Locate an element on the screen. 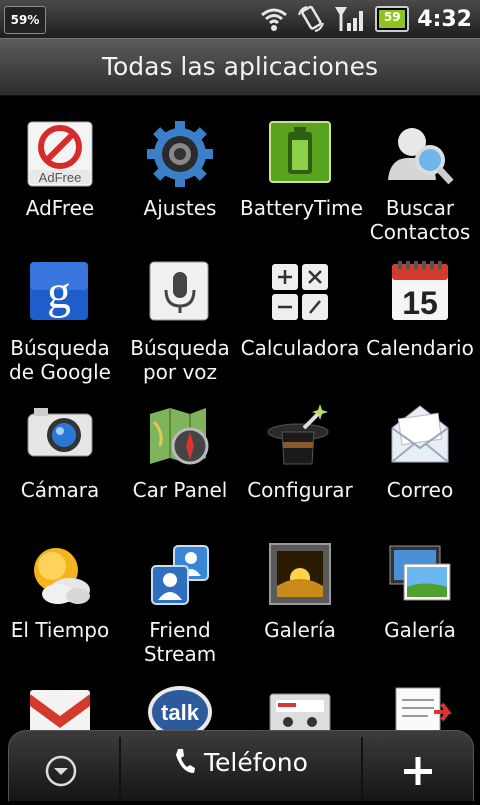 Image resolution: width=480 pixels, height=805 pixels. app-label: AdFree is located at coordinates (60, 208).